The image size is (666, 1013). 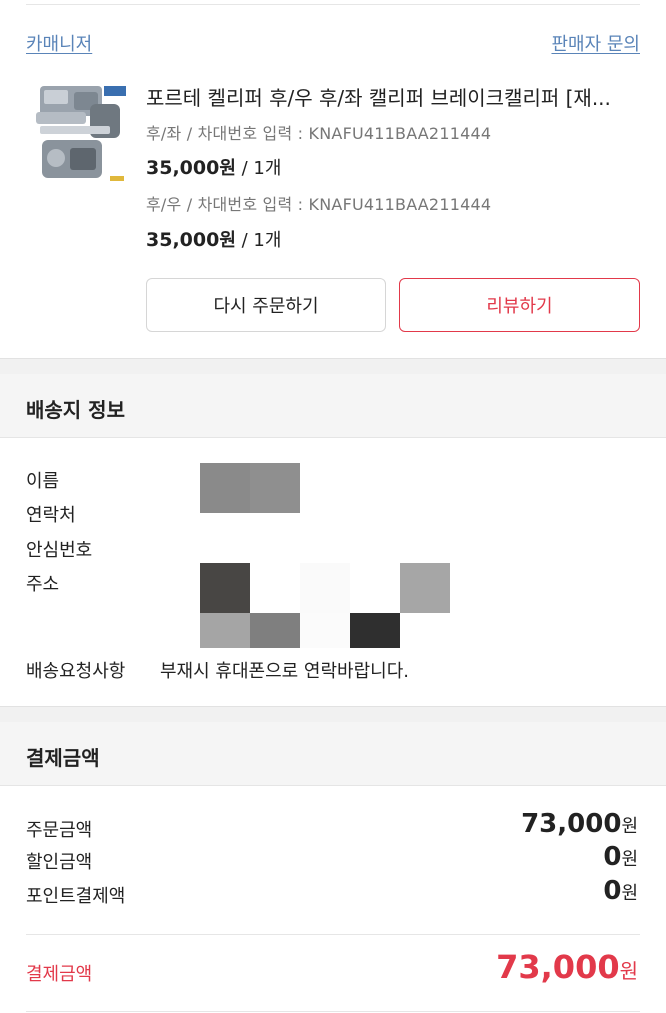 What do you see at coordinates (183, 168) in the screenshot?
I see `option-price-amount-1: 35,000` at bounding box center [183, 168].